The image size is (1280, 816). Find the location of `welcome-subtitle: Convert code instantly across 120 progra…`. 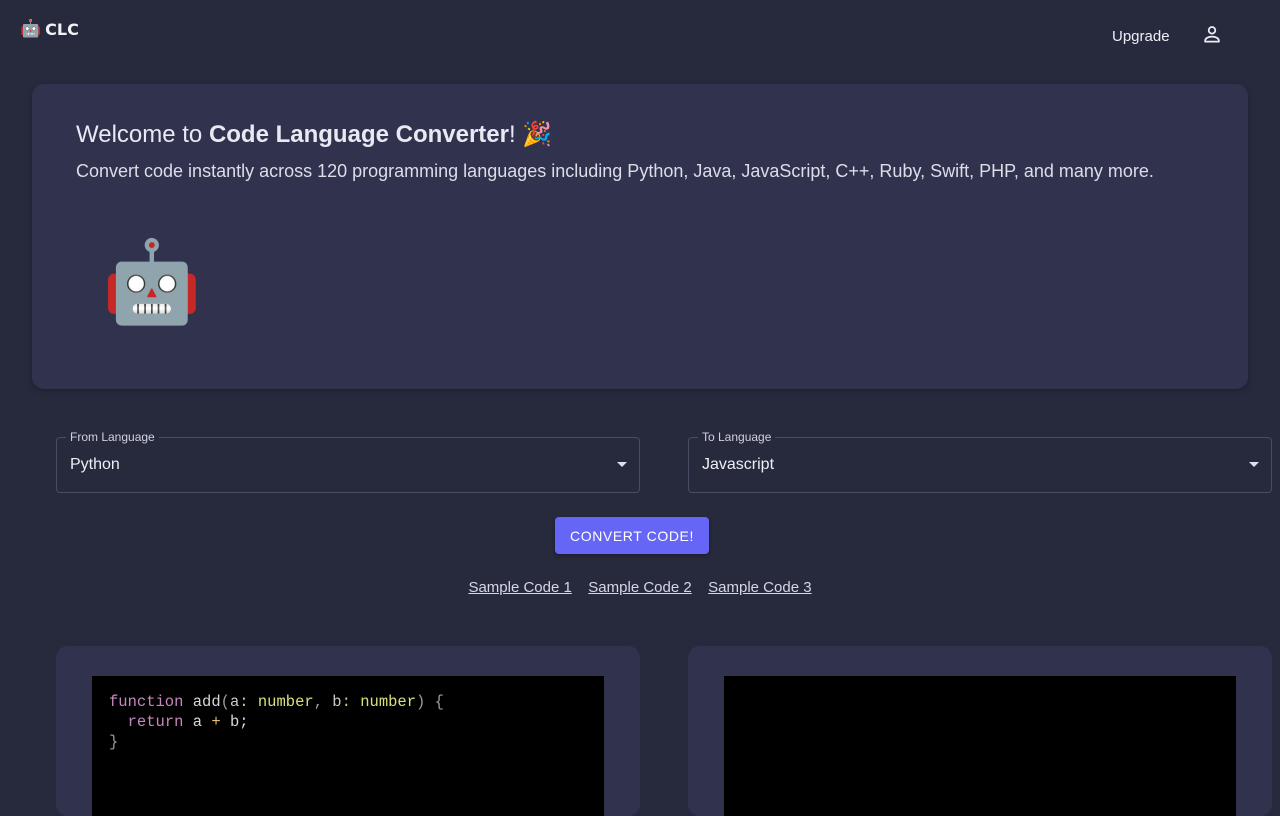

welcome-subtitle: Convert code instantly across 120 progra… is located at coordinates (615, 171).